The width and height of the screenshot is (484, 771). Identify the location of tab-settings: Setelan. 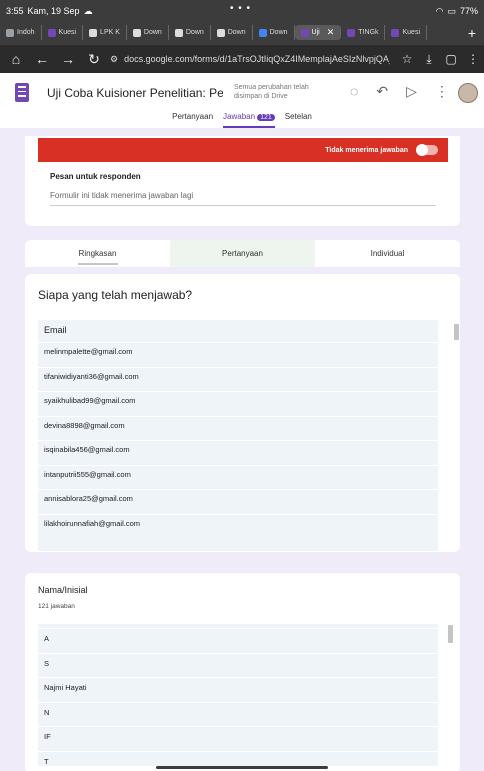
(298, 120).